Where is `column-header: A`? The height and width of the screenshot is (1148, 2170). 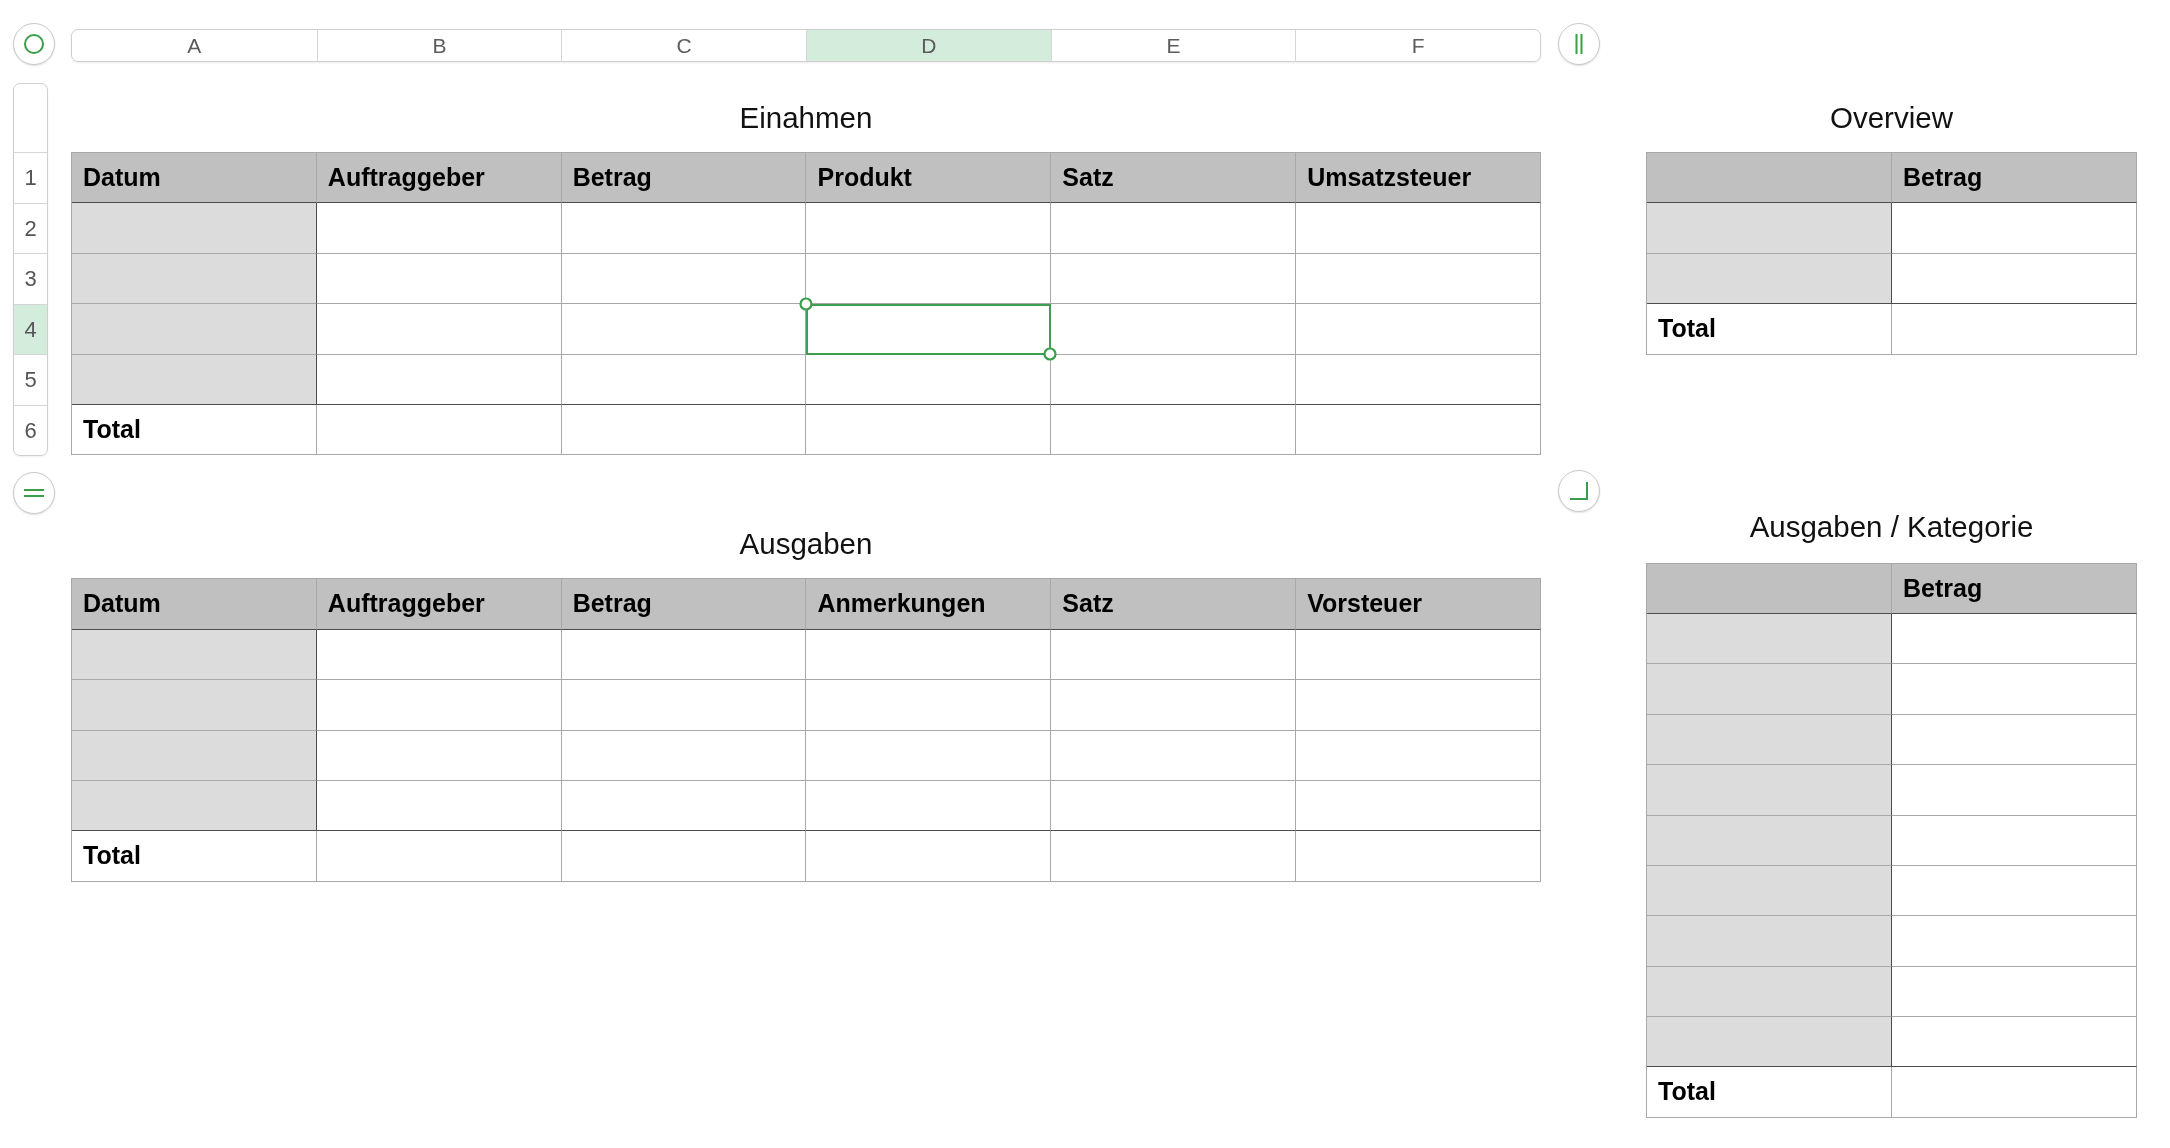
column-header: A is located at coordinates (194, 45).